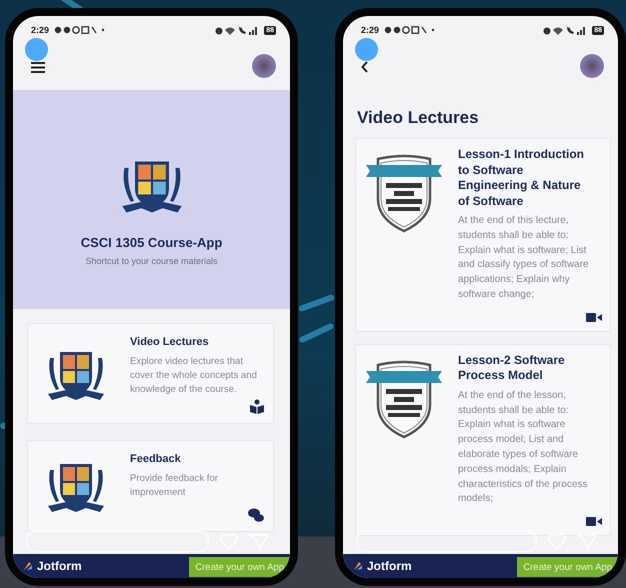 The image size is (626, 588). What do you see at coordinates (256, 515) in the screenshot?
I see `chat-icon` at bounding box center [256, 515].